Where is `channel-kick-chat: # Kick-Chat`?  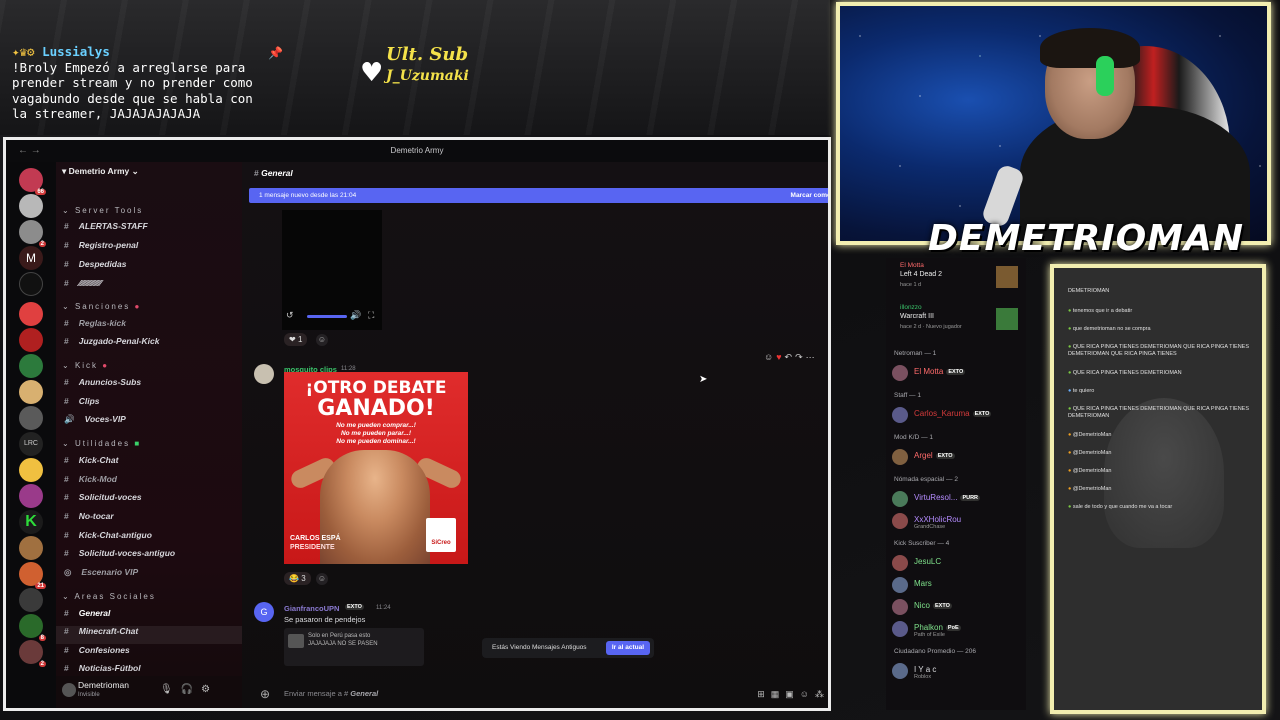 channel-kick-chat: # Kick-Chat is located at coordinates (91, 460).